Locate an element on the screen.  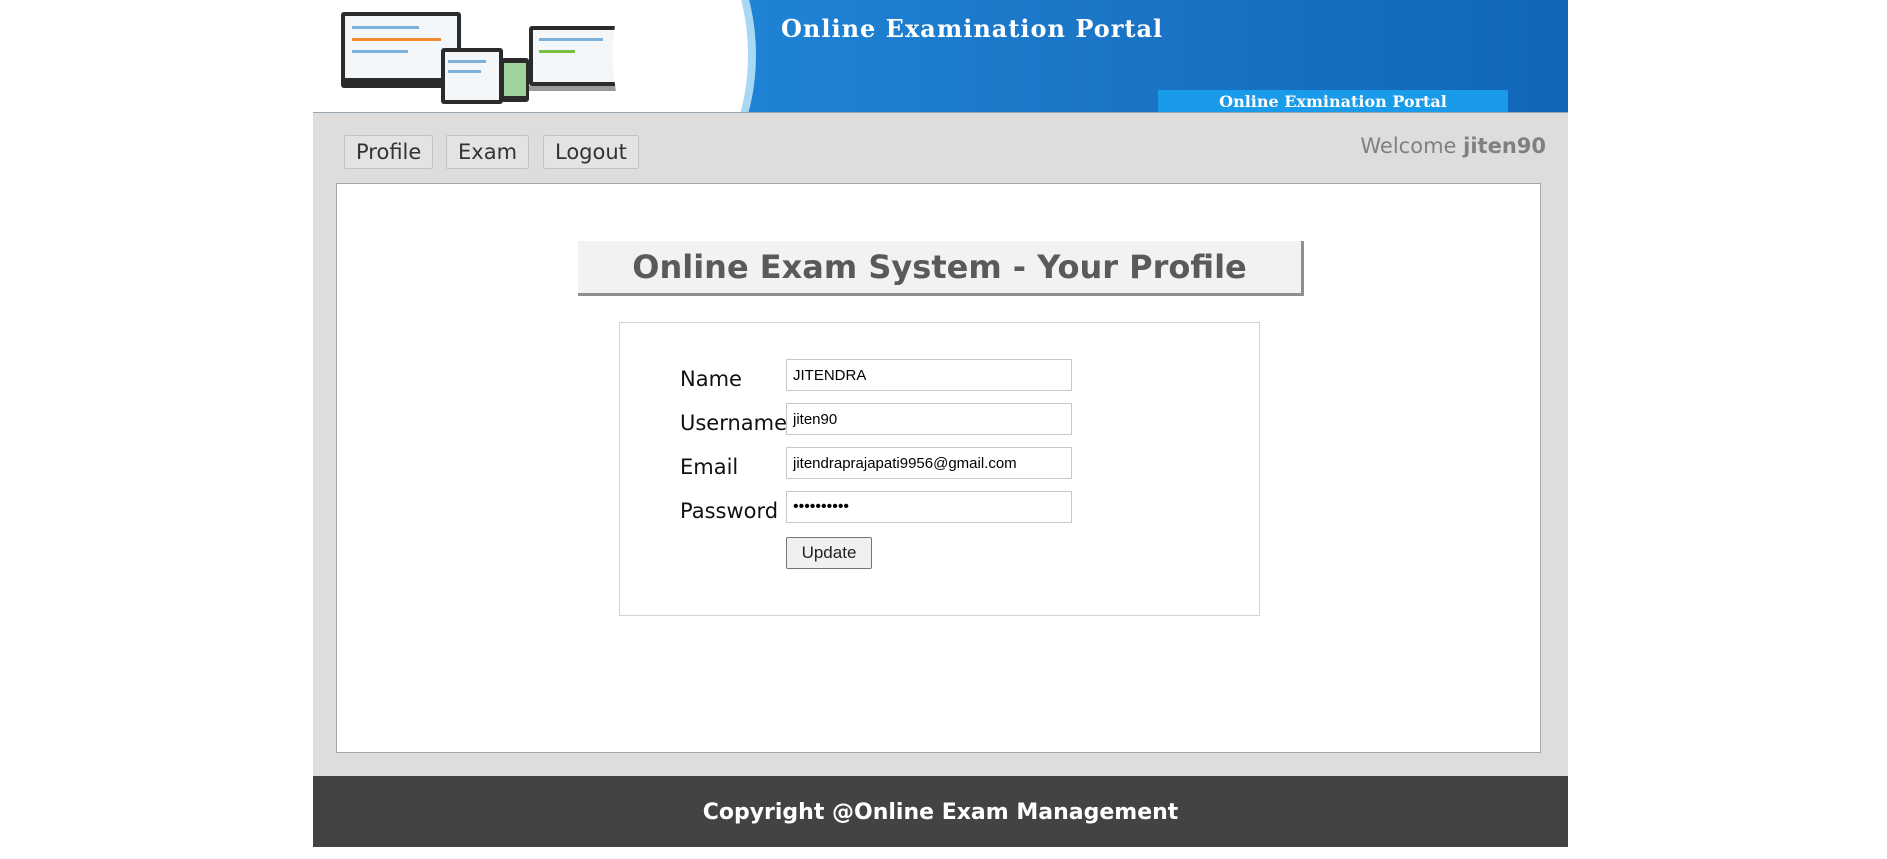
banner-subtitle: Online Exmination Portal is located at coordinates (1333, 101).